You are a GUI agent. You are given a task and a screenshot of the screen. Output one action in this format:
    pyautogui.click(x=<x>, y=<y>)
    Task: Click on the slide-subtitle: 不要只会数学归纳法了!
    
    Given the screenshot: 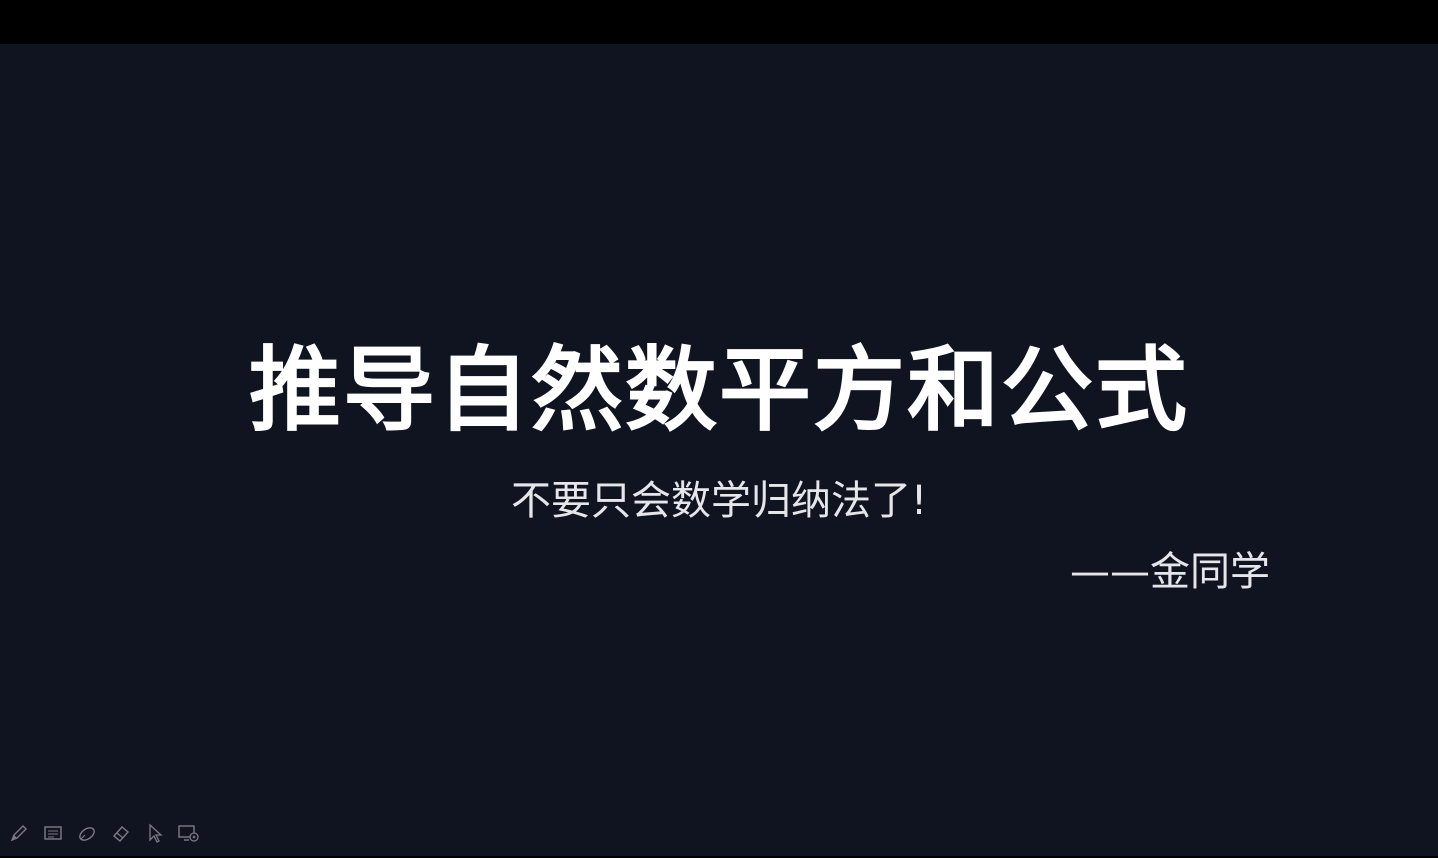 What is the action you would take?
    pyautogui.click(x=719, y=501)
    